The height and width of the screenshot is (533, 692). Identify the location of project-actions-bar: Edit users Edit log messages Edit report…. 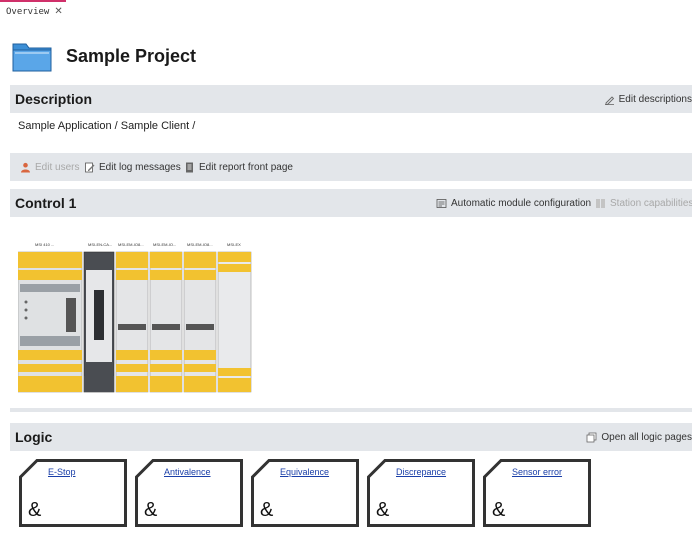
(351, 167).